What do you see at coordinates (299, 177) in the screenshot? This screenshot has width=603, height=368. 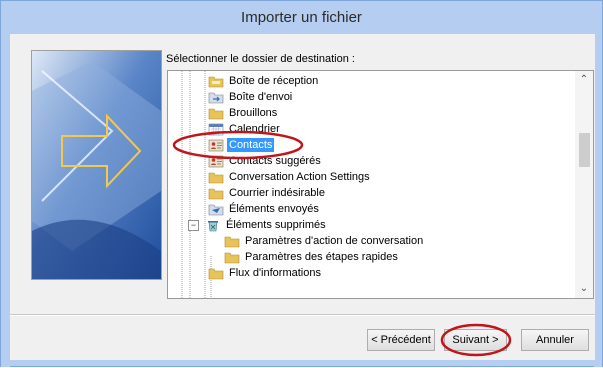 I see `tree-item-label: Conversation Action Settings` at bounding box center [299, 177].